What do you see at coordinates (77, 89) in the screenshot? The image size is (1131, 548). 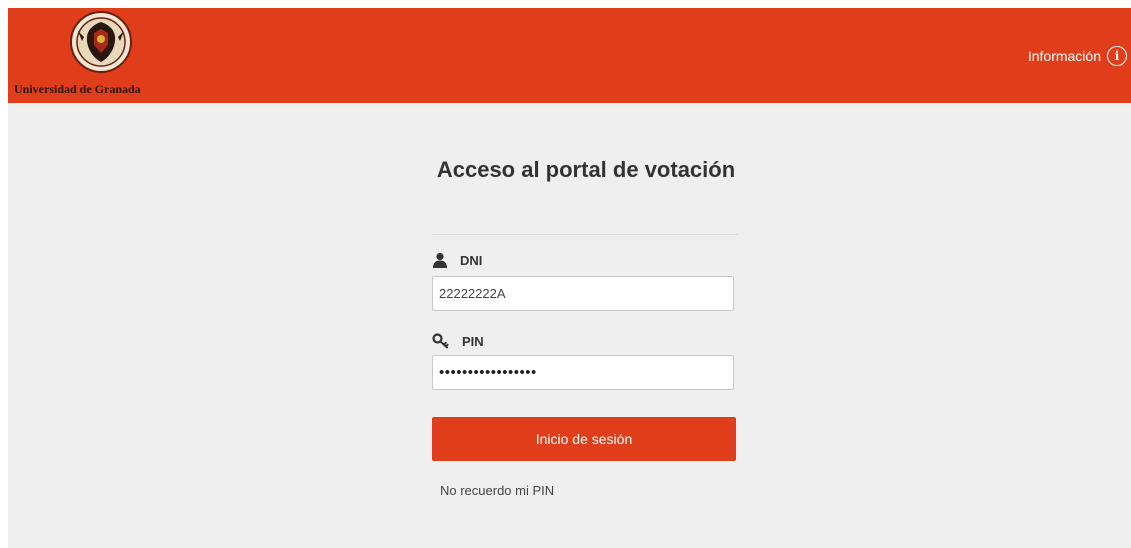 I see `university-name: Universidad de Granada` at bounding box center [77, 89].